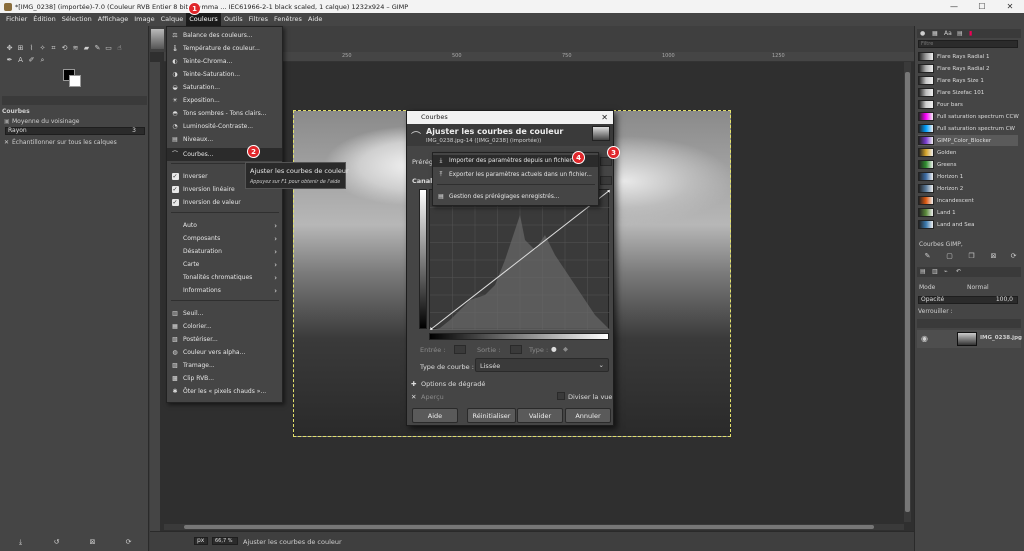 This screenshot has height=551, width=1024. Describe the element at coordinates (172, 19) in the screenshot. I see `menu-calque: Calque` at that location.